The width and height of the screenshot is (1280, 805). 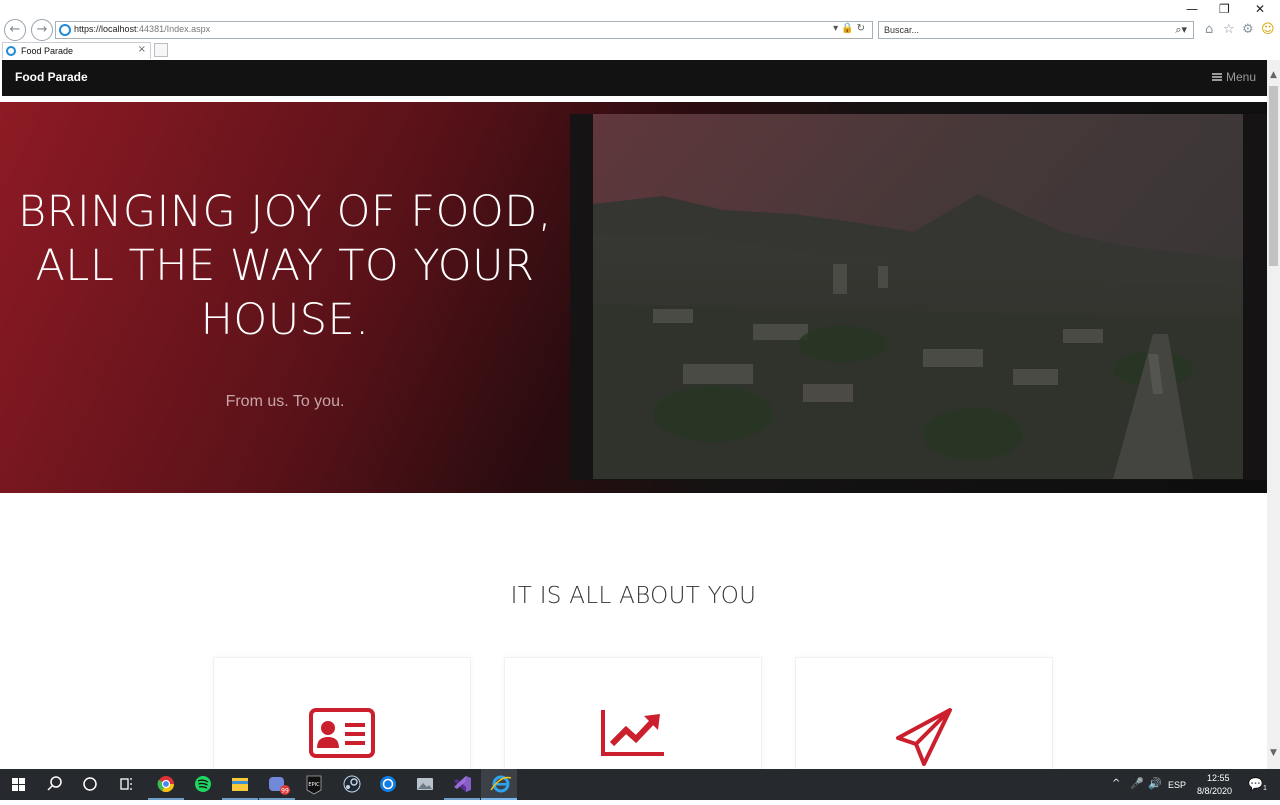 What do you see at coordinates (285, 791) in the screenshot?
I see `discord-badge: 99` at bounding box center [285, 791].